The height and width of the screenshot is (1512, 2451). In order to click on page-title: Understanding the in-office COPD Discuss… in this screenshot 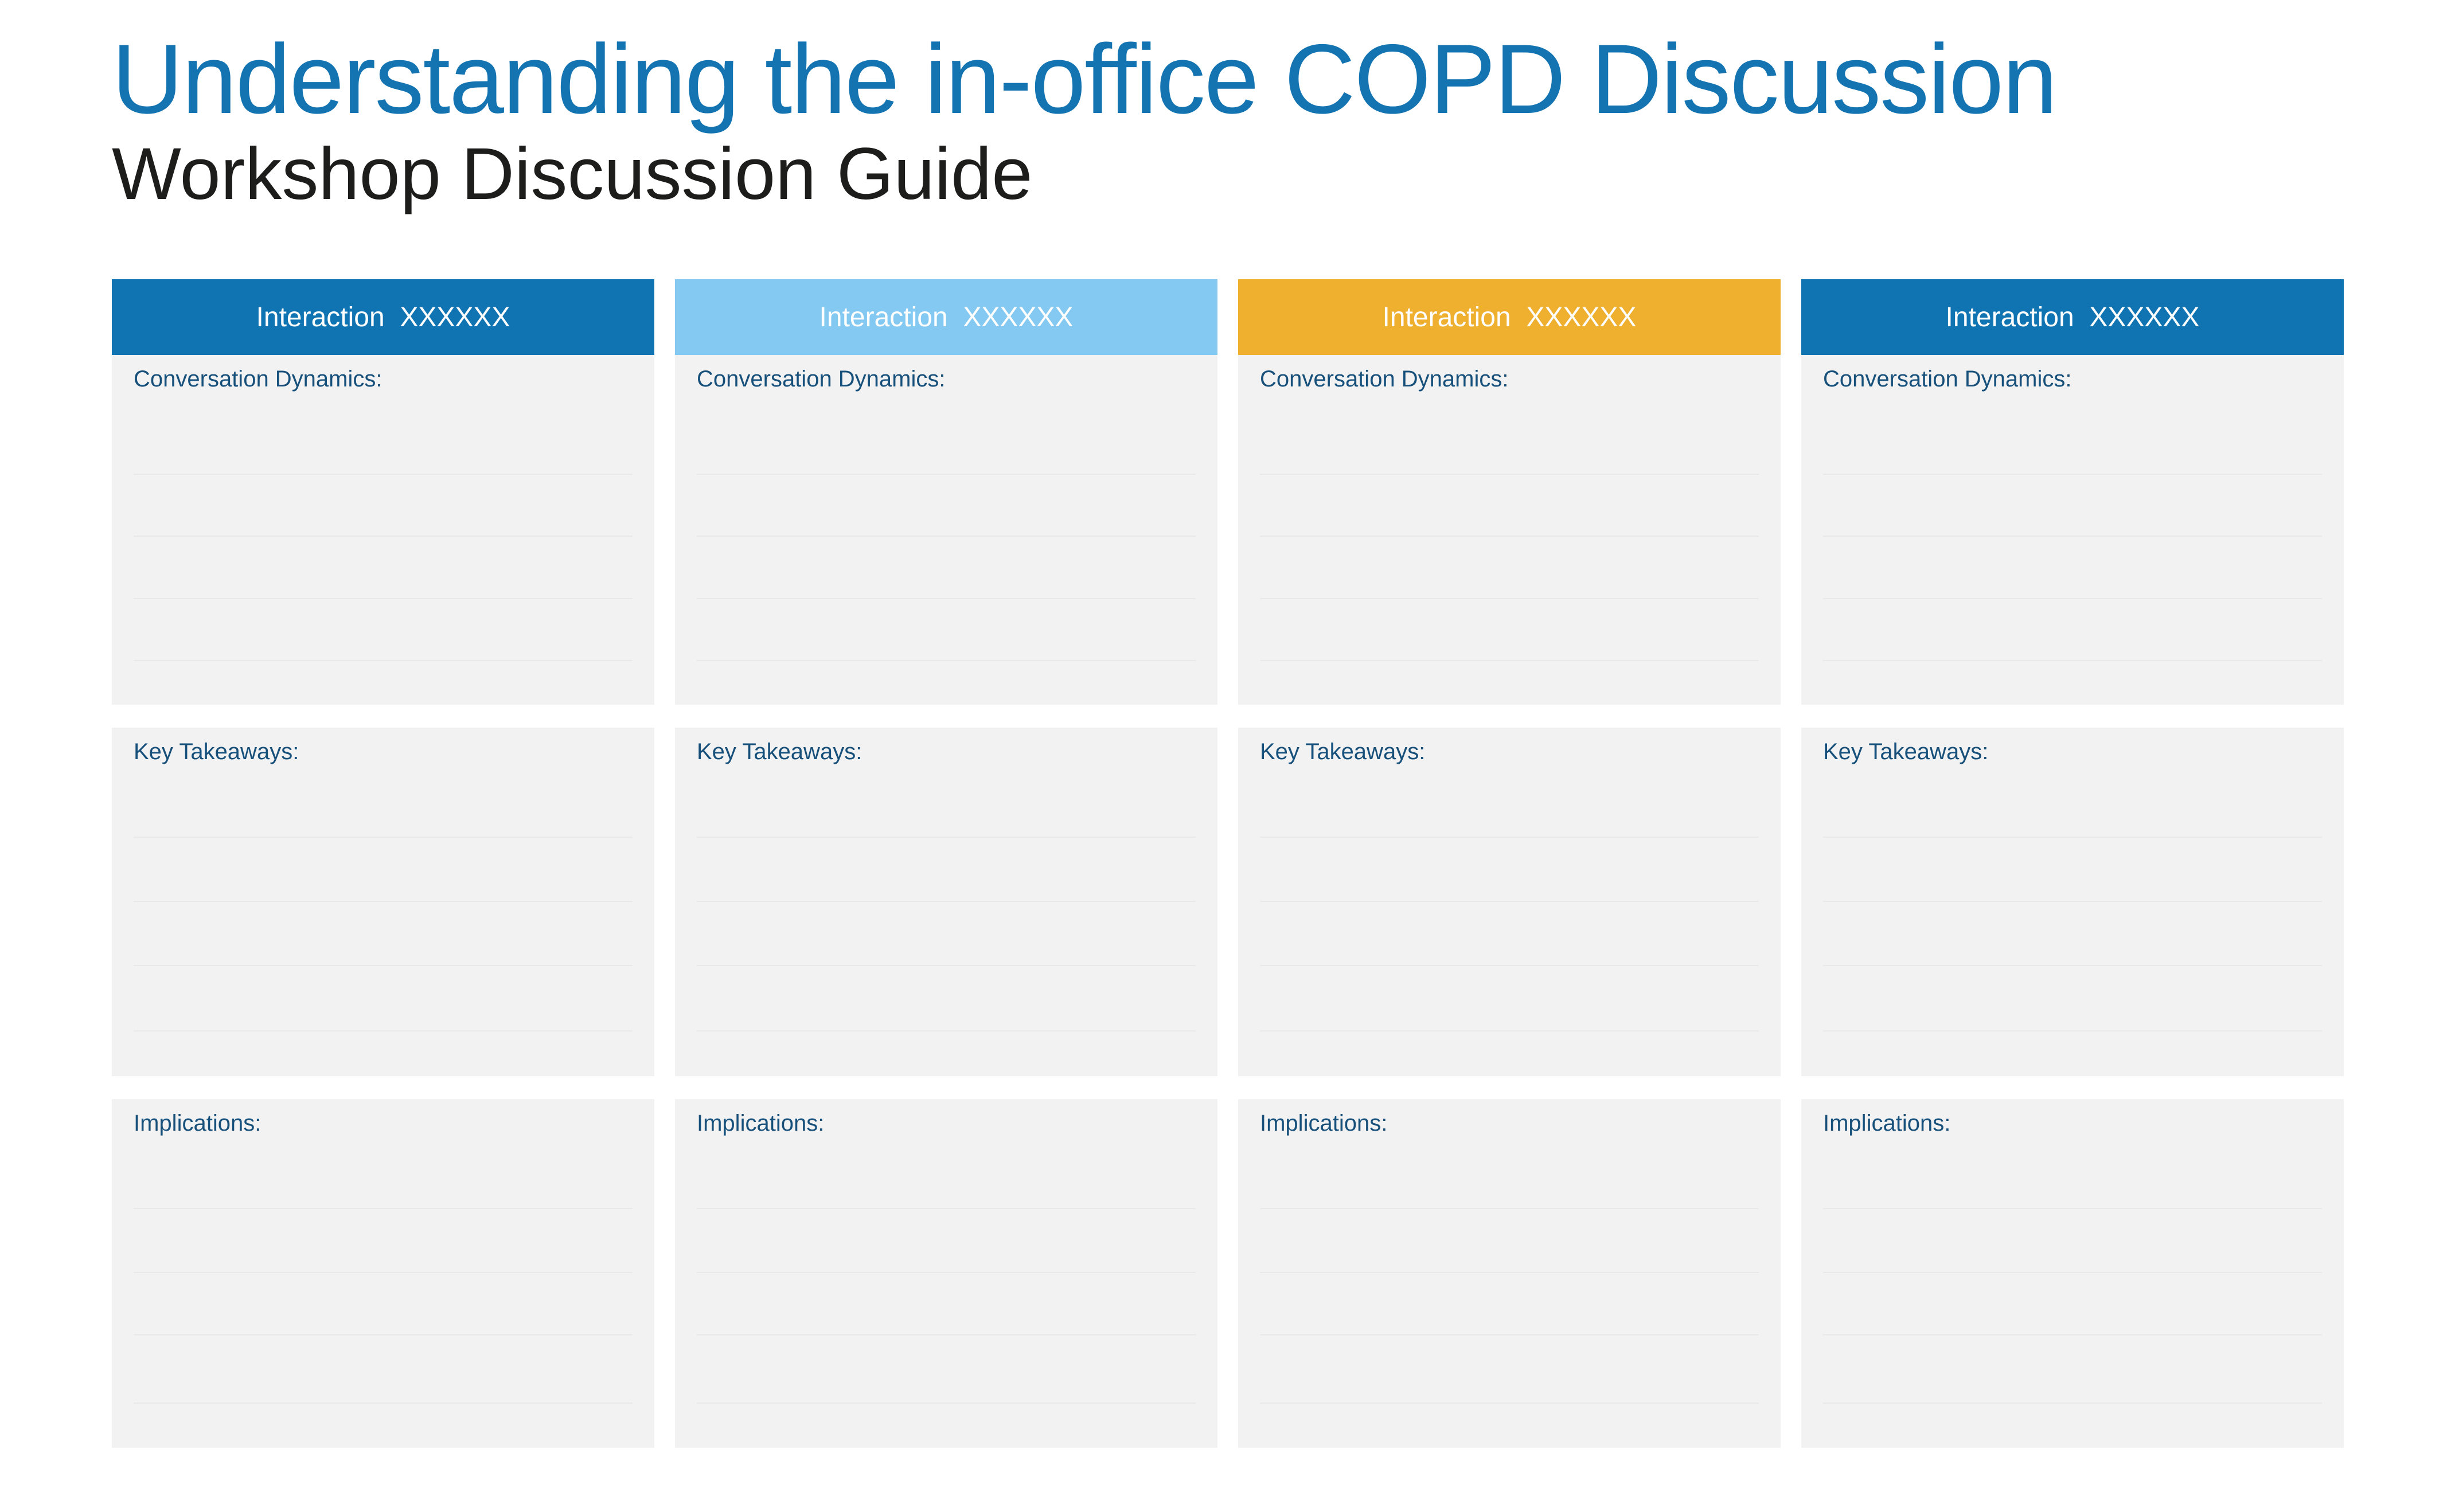, I will do `click(1085, 79)`.